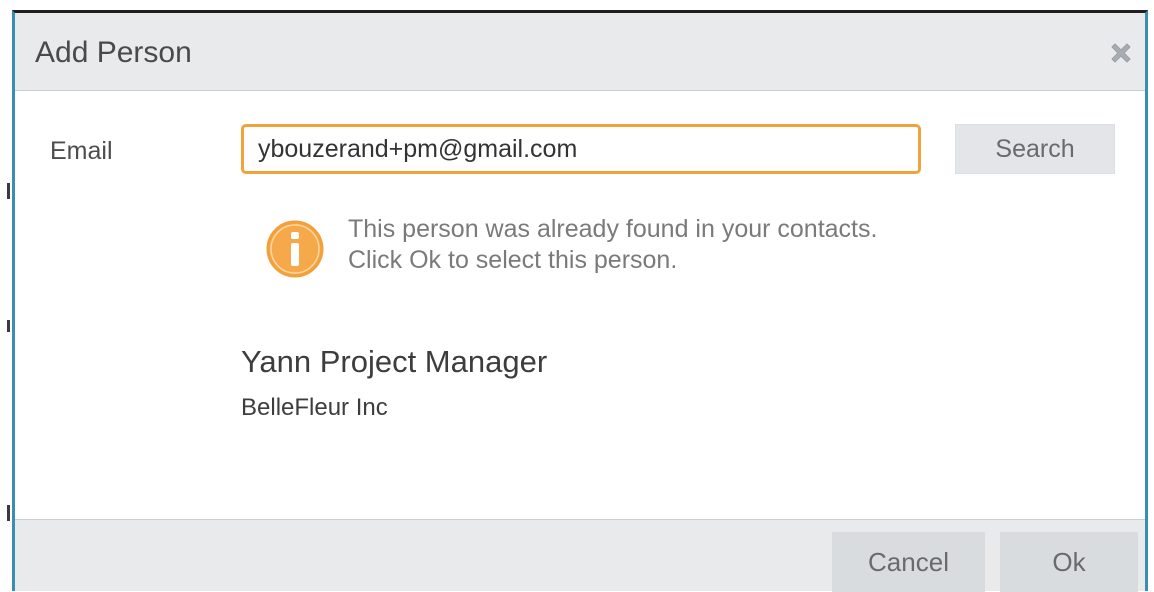 This screenshot has height=592, width=1154. Describe the element at coordinates (394, 361) in the screenshot. I see `person-name: Yann Project Manager` at that location.